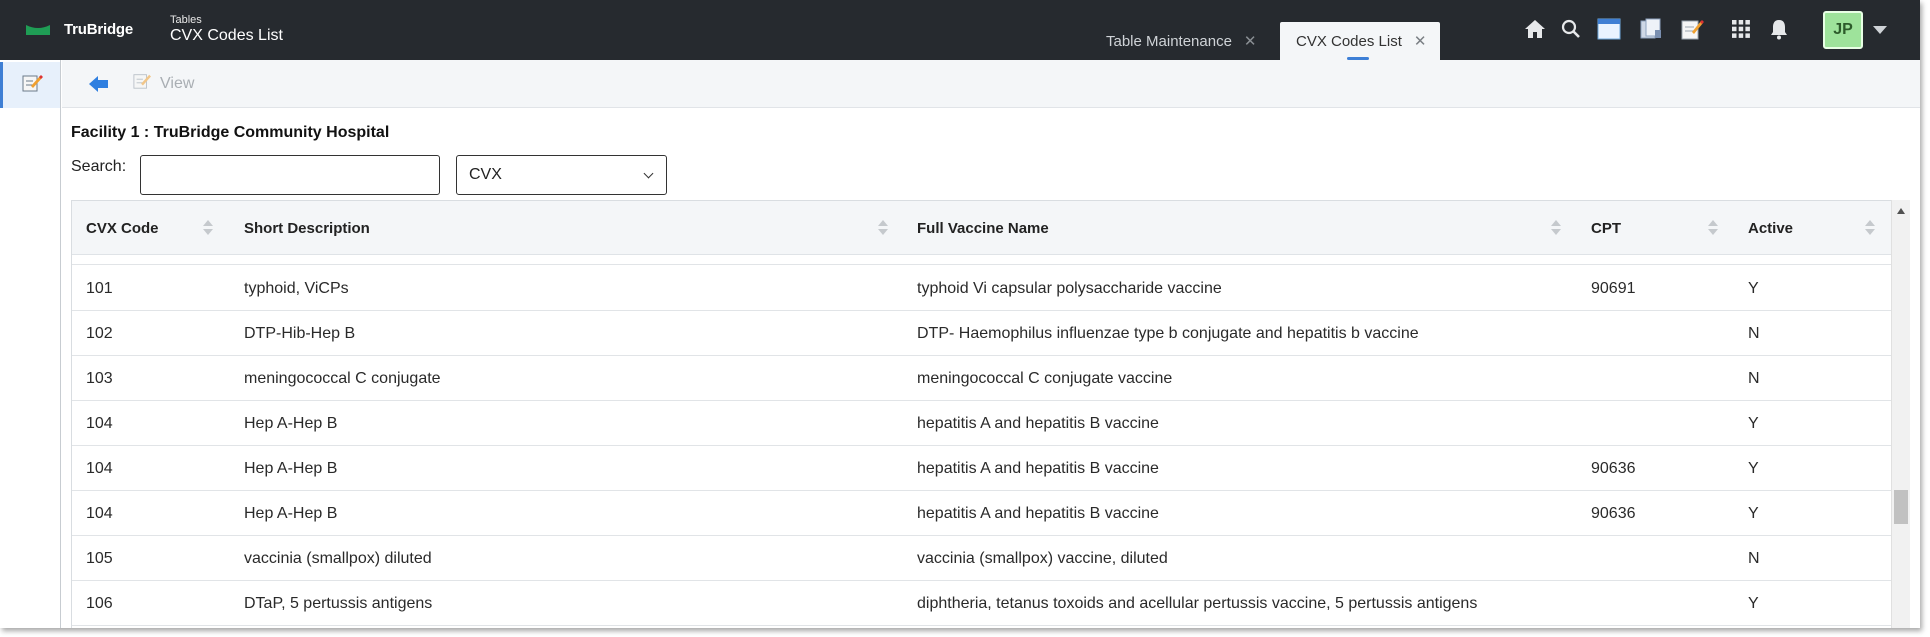 The height and width of the screenshot is (637, 1930). I want to click on column-header-short-description: Short Description, so click(307, 228).